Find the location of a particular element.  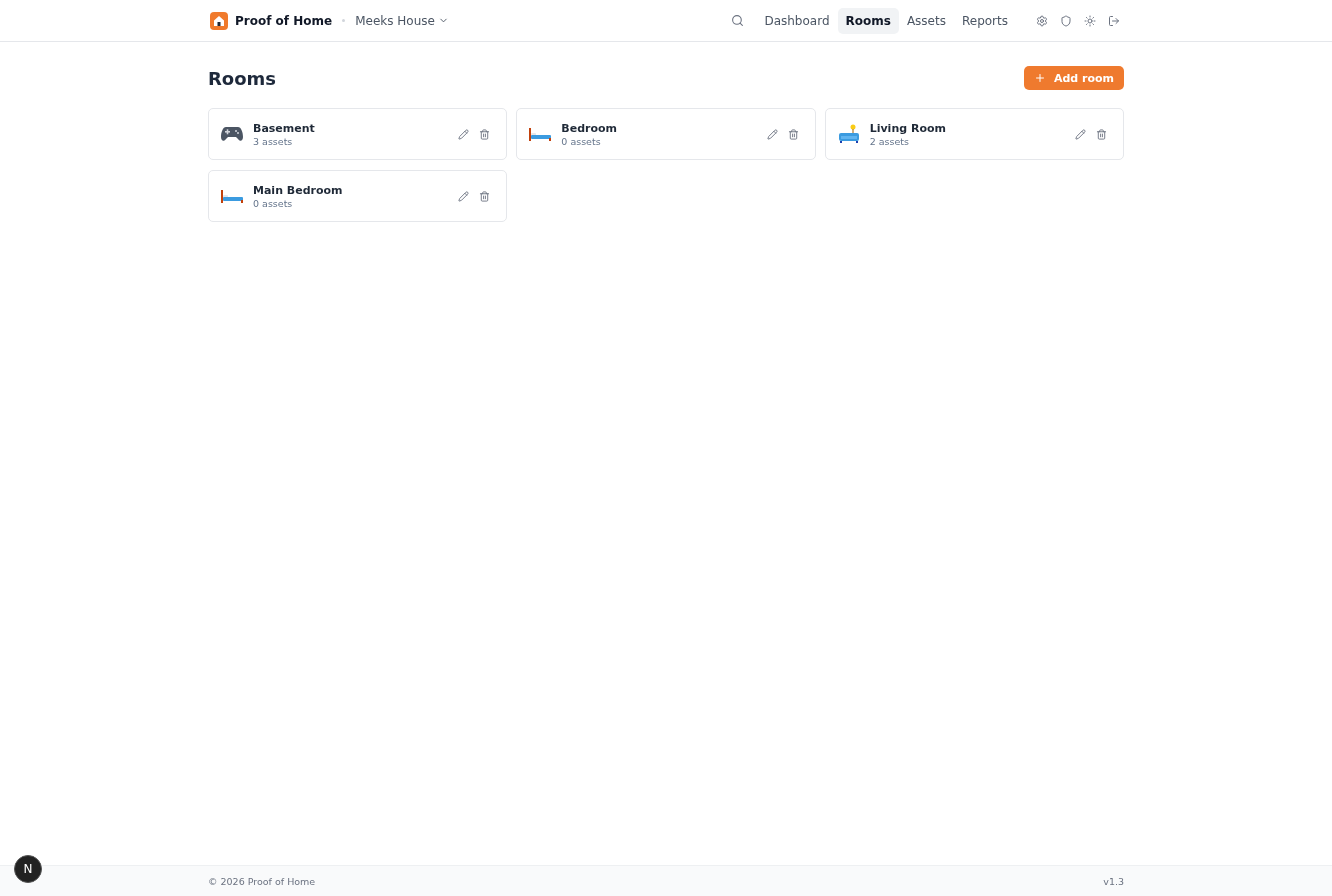

search-icon is located at coordinates (738, 20).